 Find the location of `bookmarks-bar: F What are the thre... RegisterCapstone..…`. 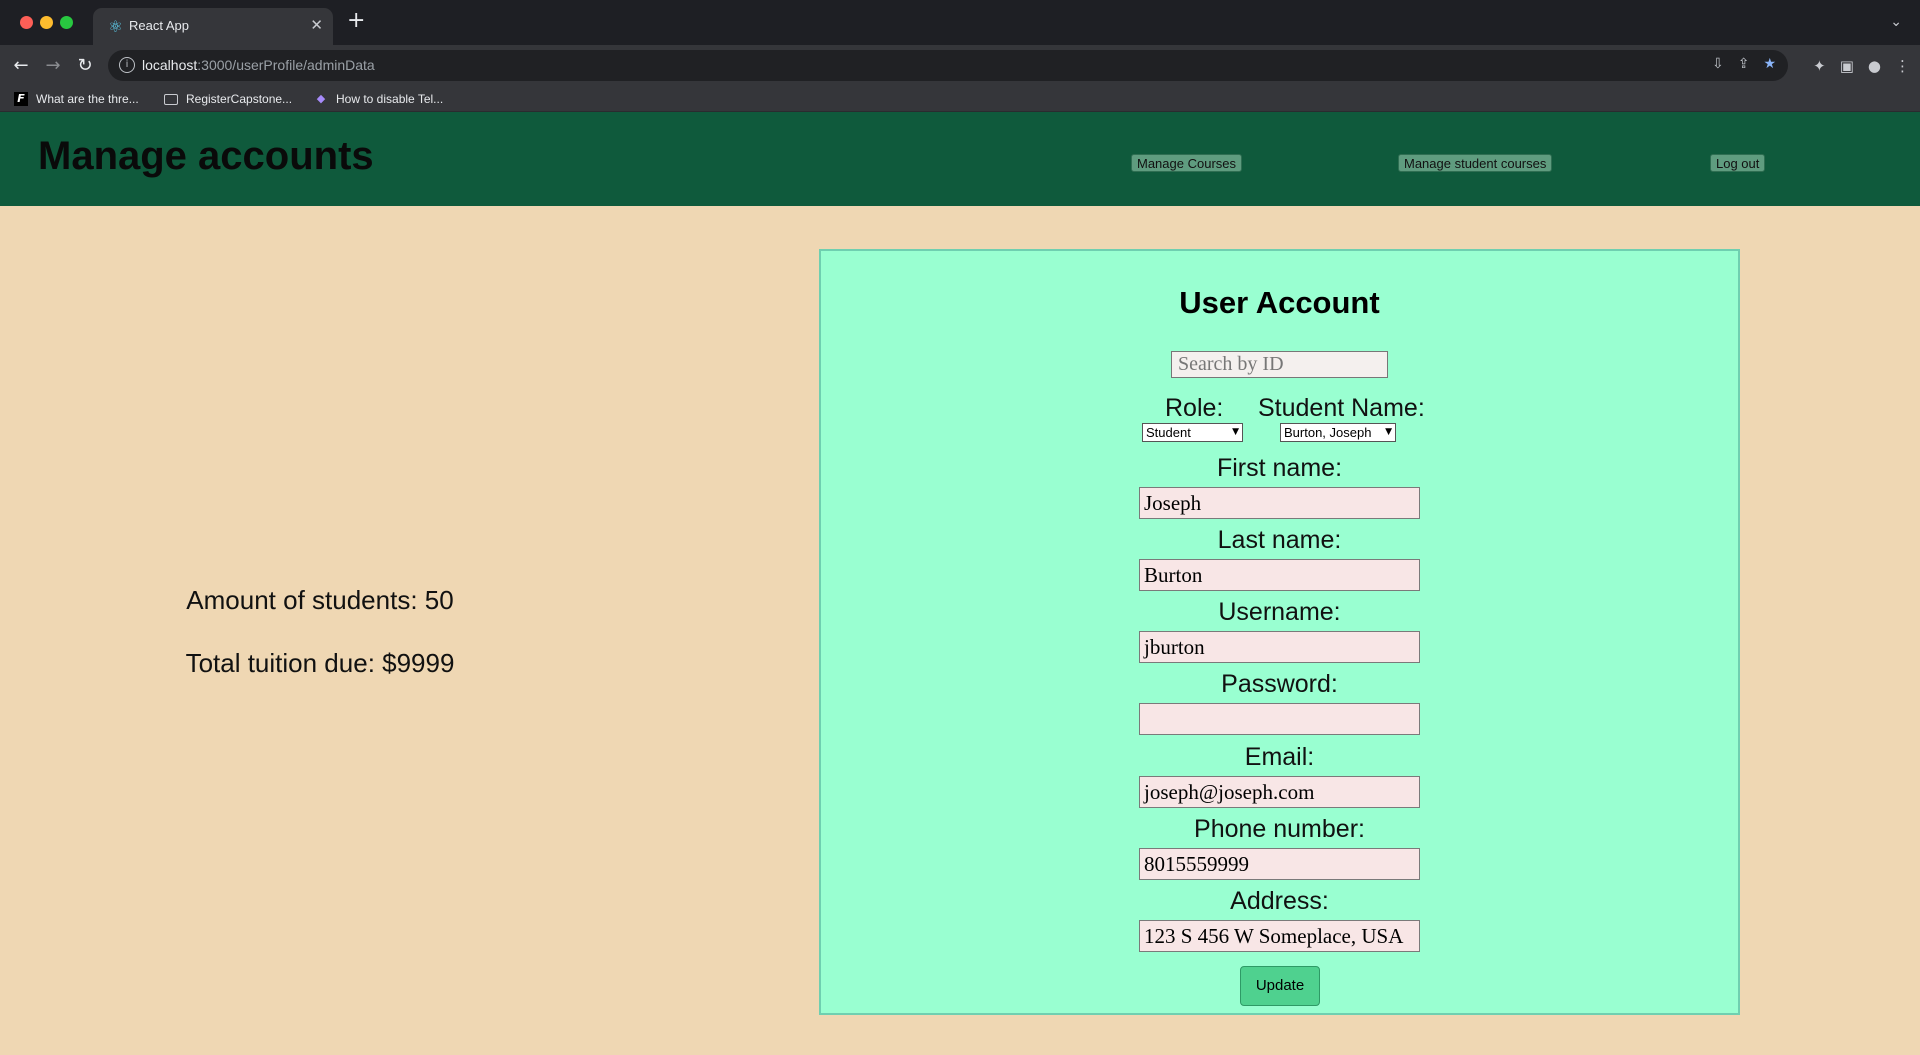

bookmarks-bar: F What are the thre... RegisterCapstone..… is located at coordinates (960, 100).